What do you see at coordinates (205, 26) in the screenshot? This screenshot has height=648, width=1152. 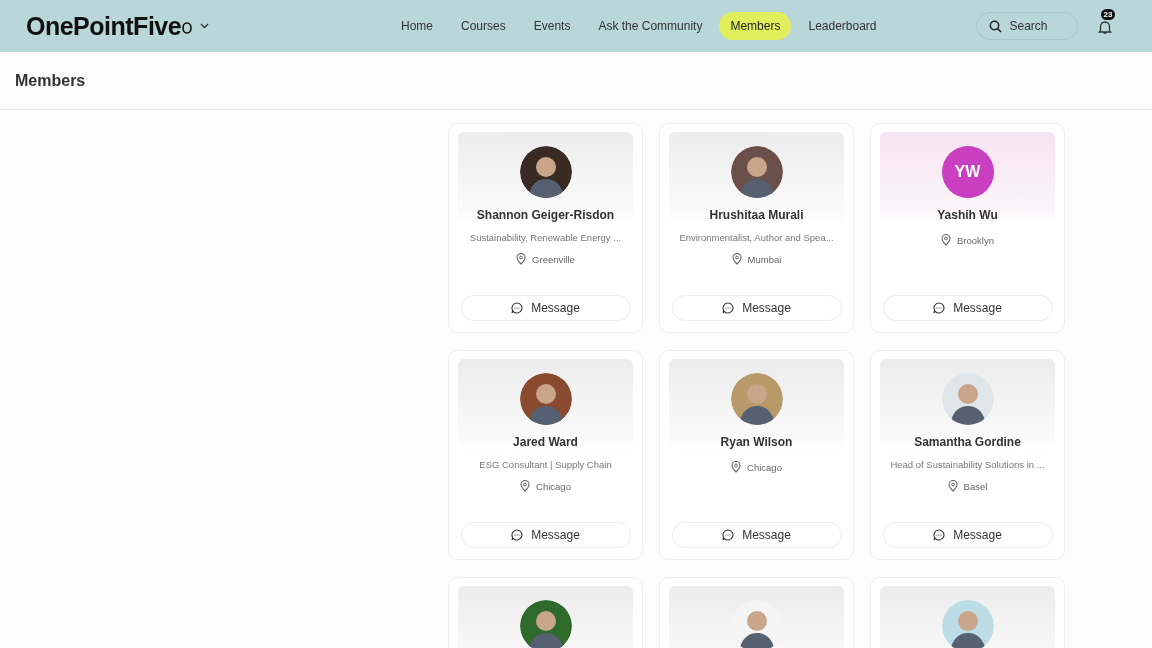 I see `chevron-down-icon` at bounding box center [205, 26].